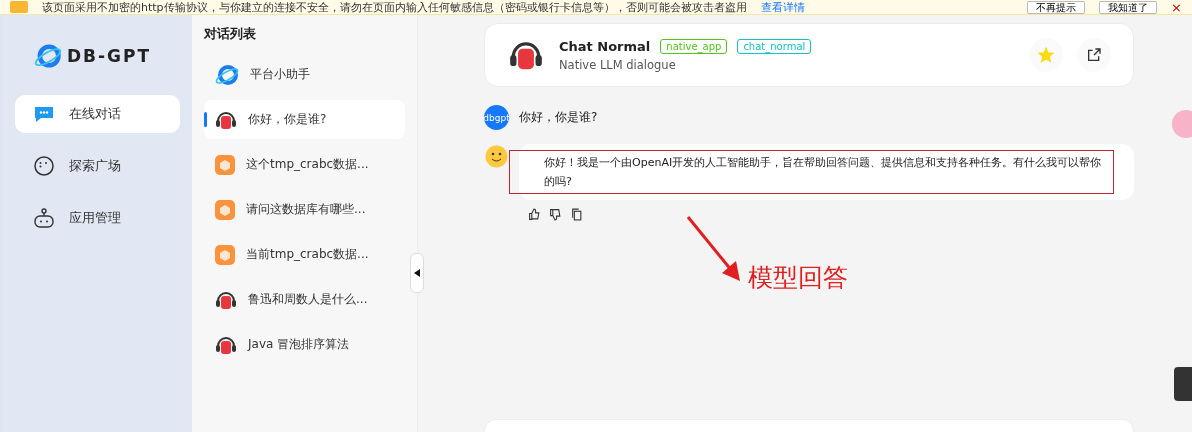 Image resolution: width=1192 pixels, height=432 pixels. What do you see at coordinates (694, 46) in the screenshot?
I see `tag: native_app` at bounding box center [694, 46].